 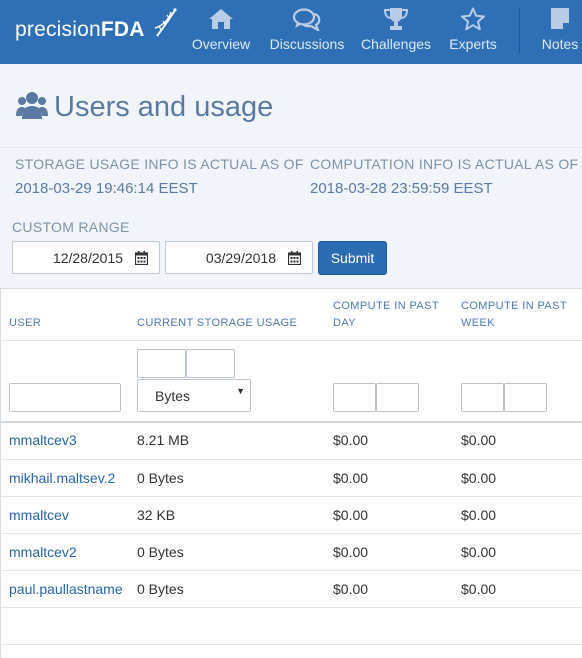 I want to click on start-date-input: 12/28/2015, so click(x=86, y=257).